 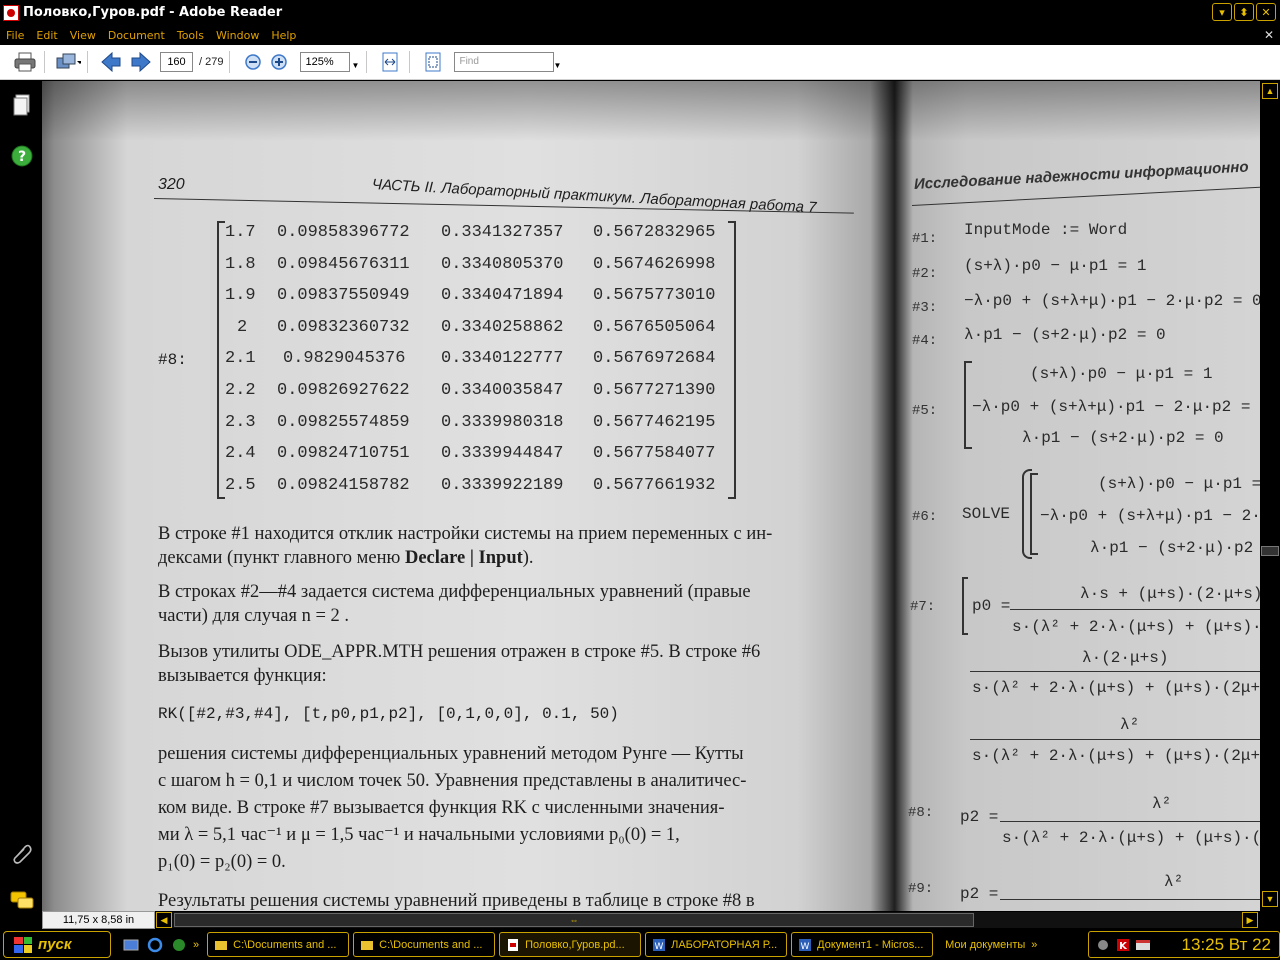 What do you see at coordinates (21, 496) in the screenshot?
I see `navigation-panel: ?` at bounding box center [21, 496].